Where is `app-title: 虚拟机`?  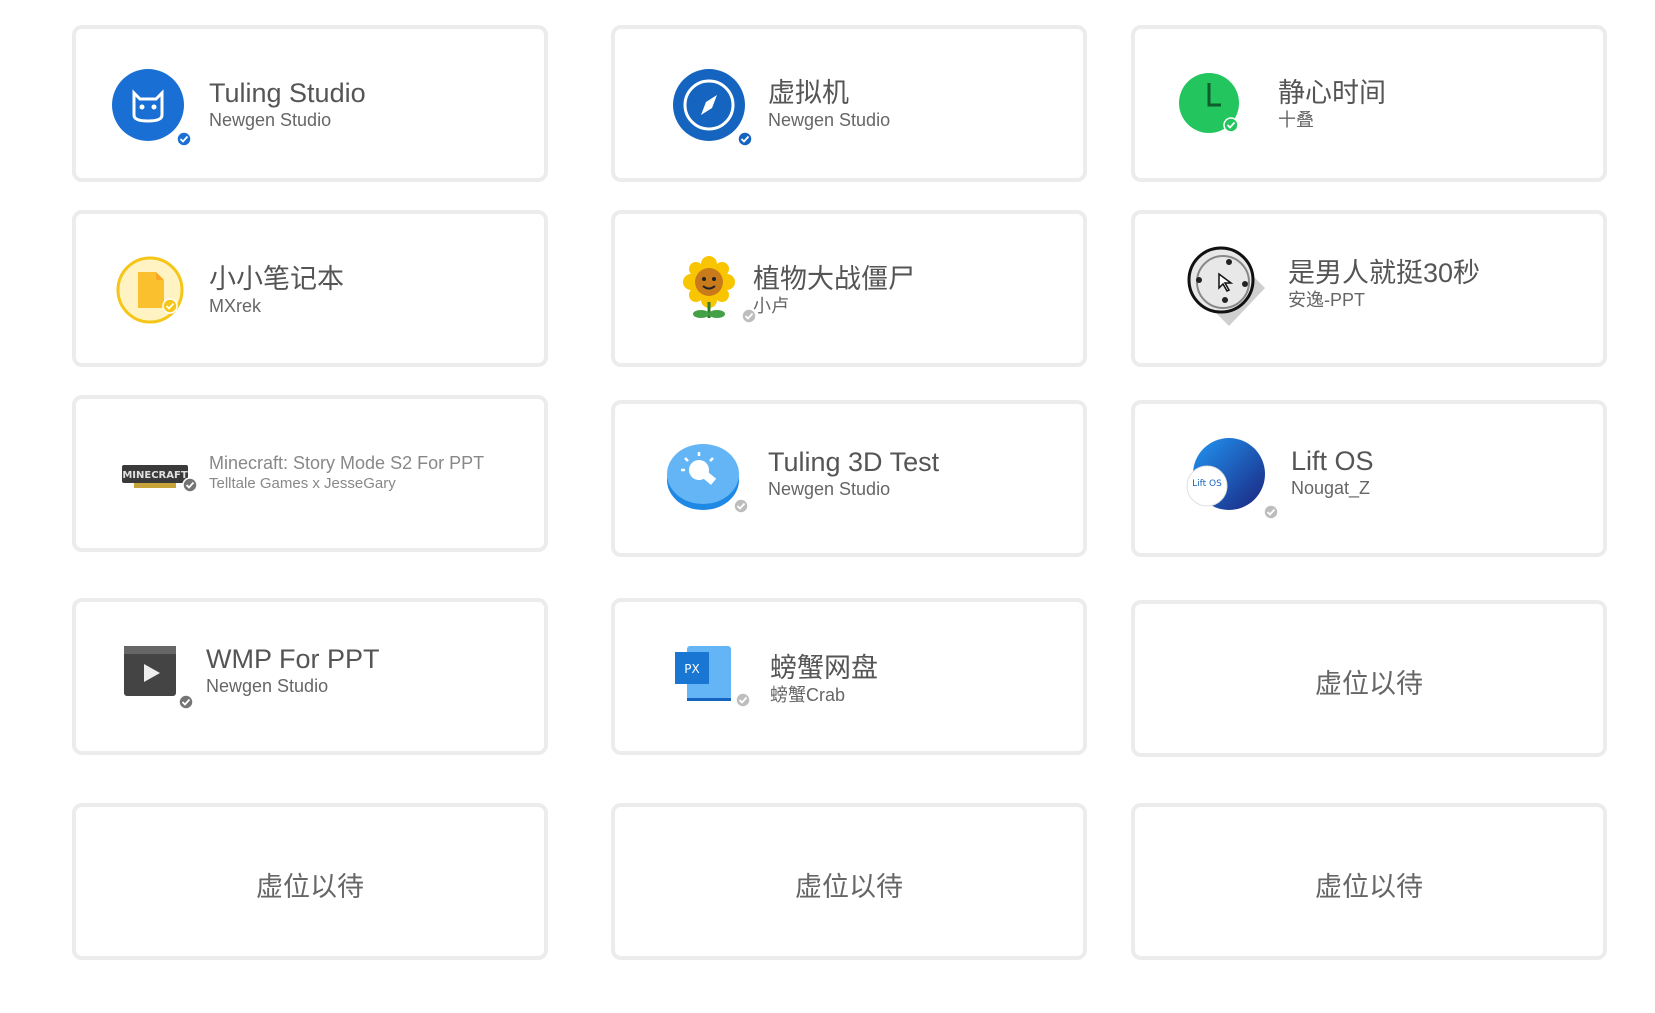
app-title: 虚拟机 is located at coordinates (808, 93).